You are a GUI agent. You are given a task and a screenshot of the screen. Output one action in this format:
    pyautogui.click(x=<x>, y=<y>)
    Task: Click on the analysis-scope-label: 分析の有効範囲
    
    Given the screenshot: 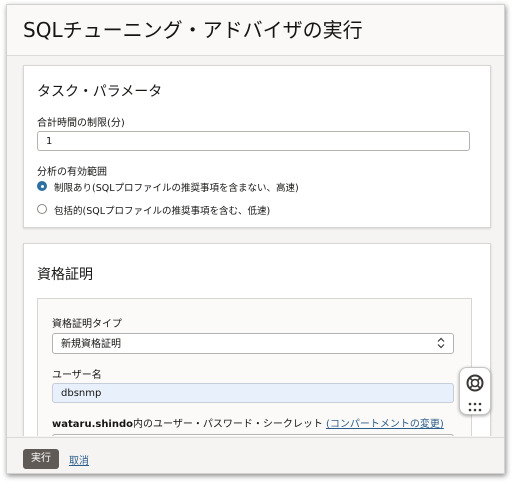 What is the action you would take?
    pyautogui.click(x=72, y=172)
    